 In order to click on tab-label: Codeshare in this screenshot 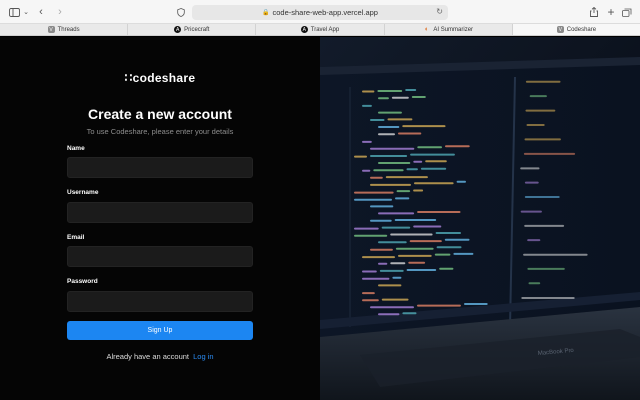, I will do `click(581, 29)`.